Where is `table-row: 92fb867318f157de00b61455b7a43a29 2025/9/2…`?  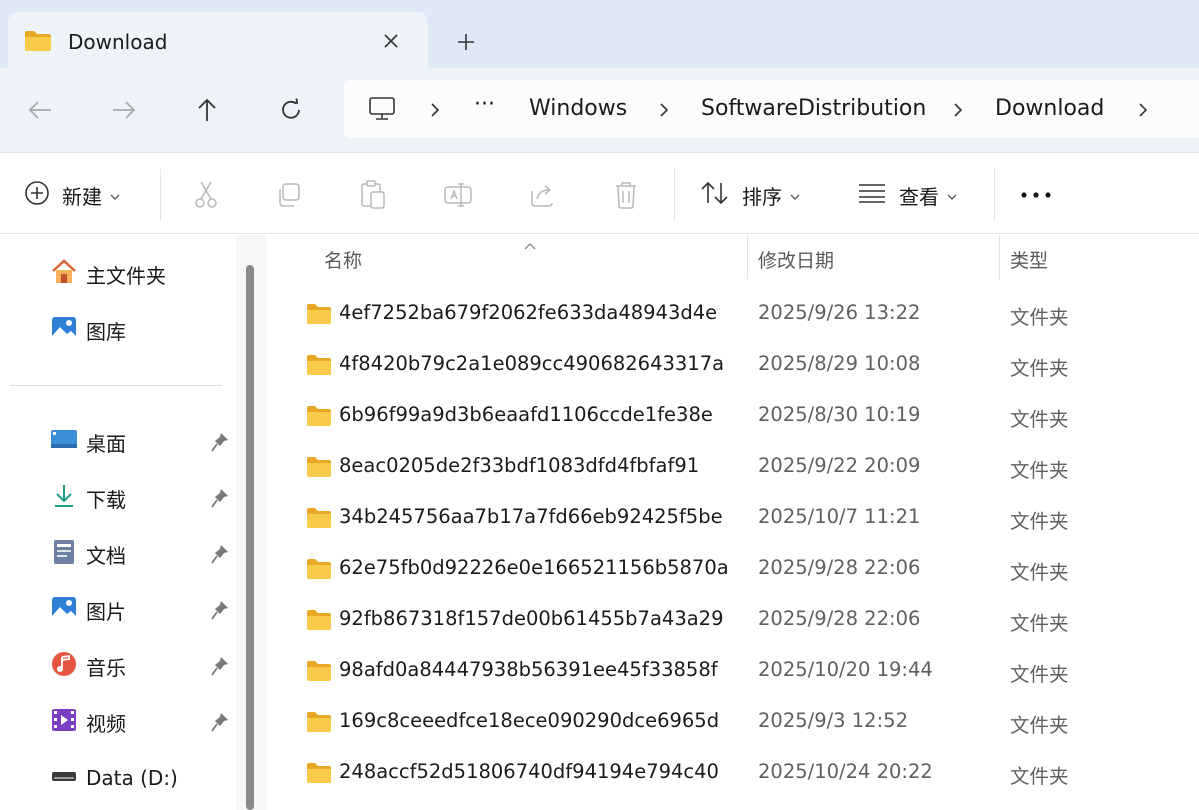
table-row: 92fb867318f157de00b61455b7a43a29 2025/9/2… is located at coordinates (732, 620).